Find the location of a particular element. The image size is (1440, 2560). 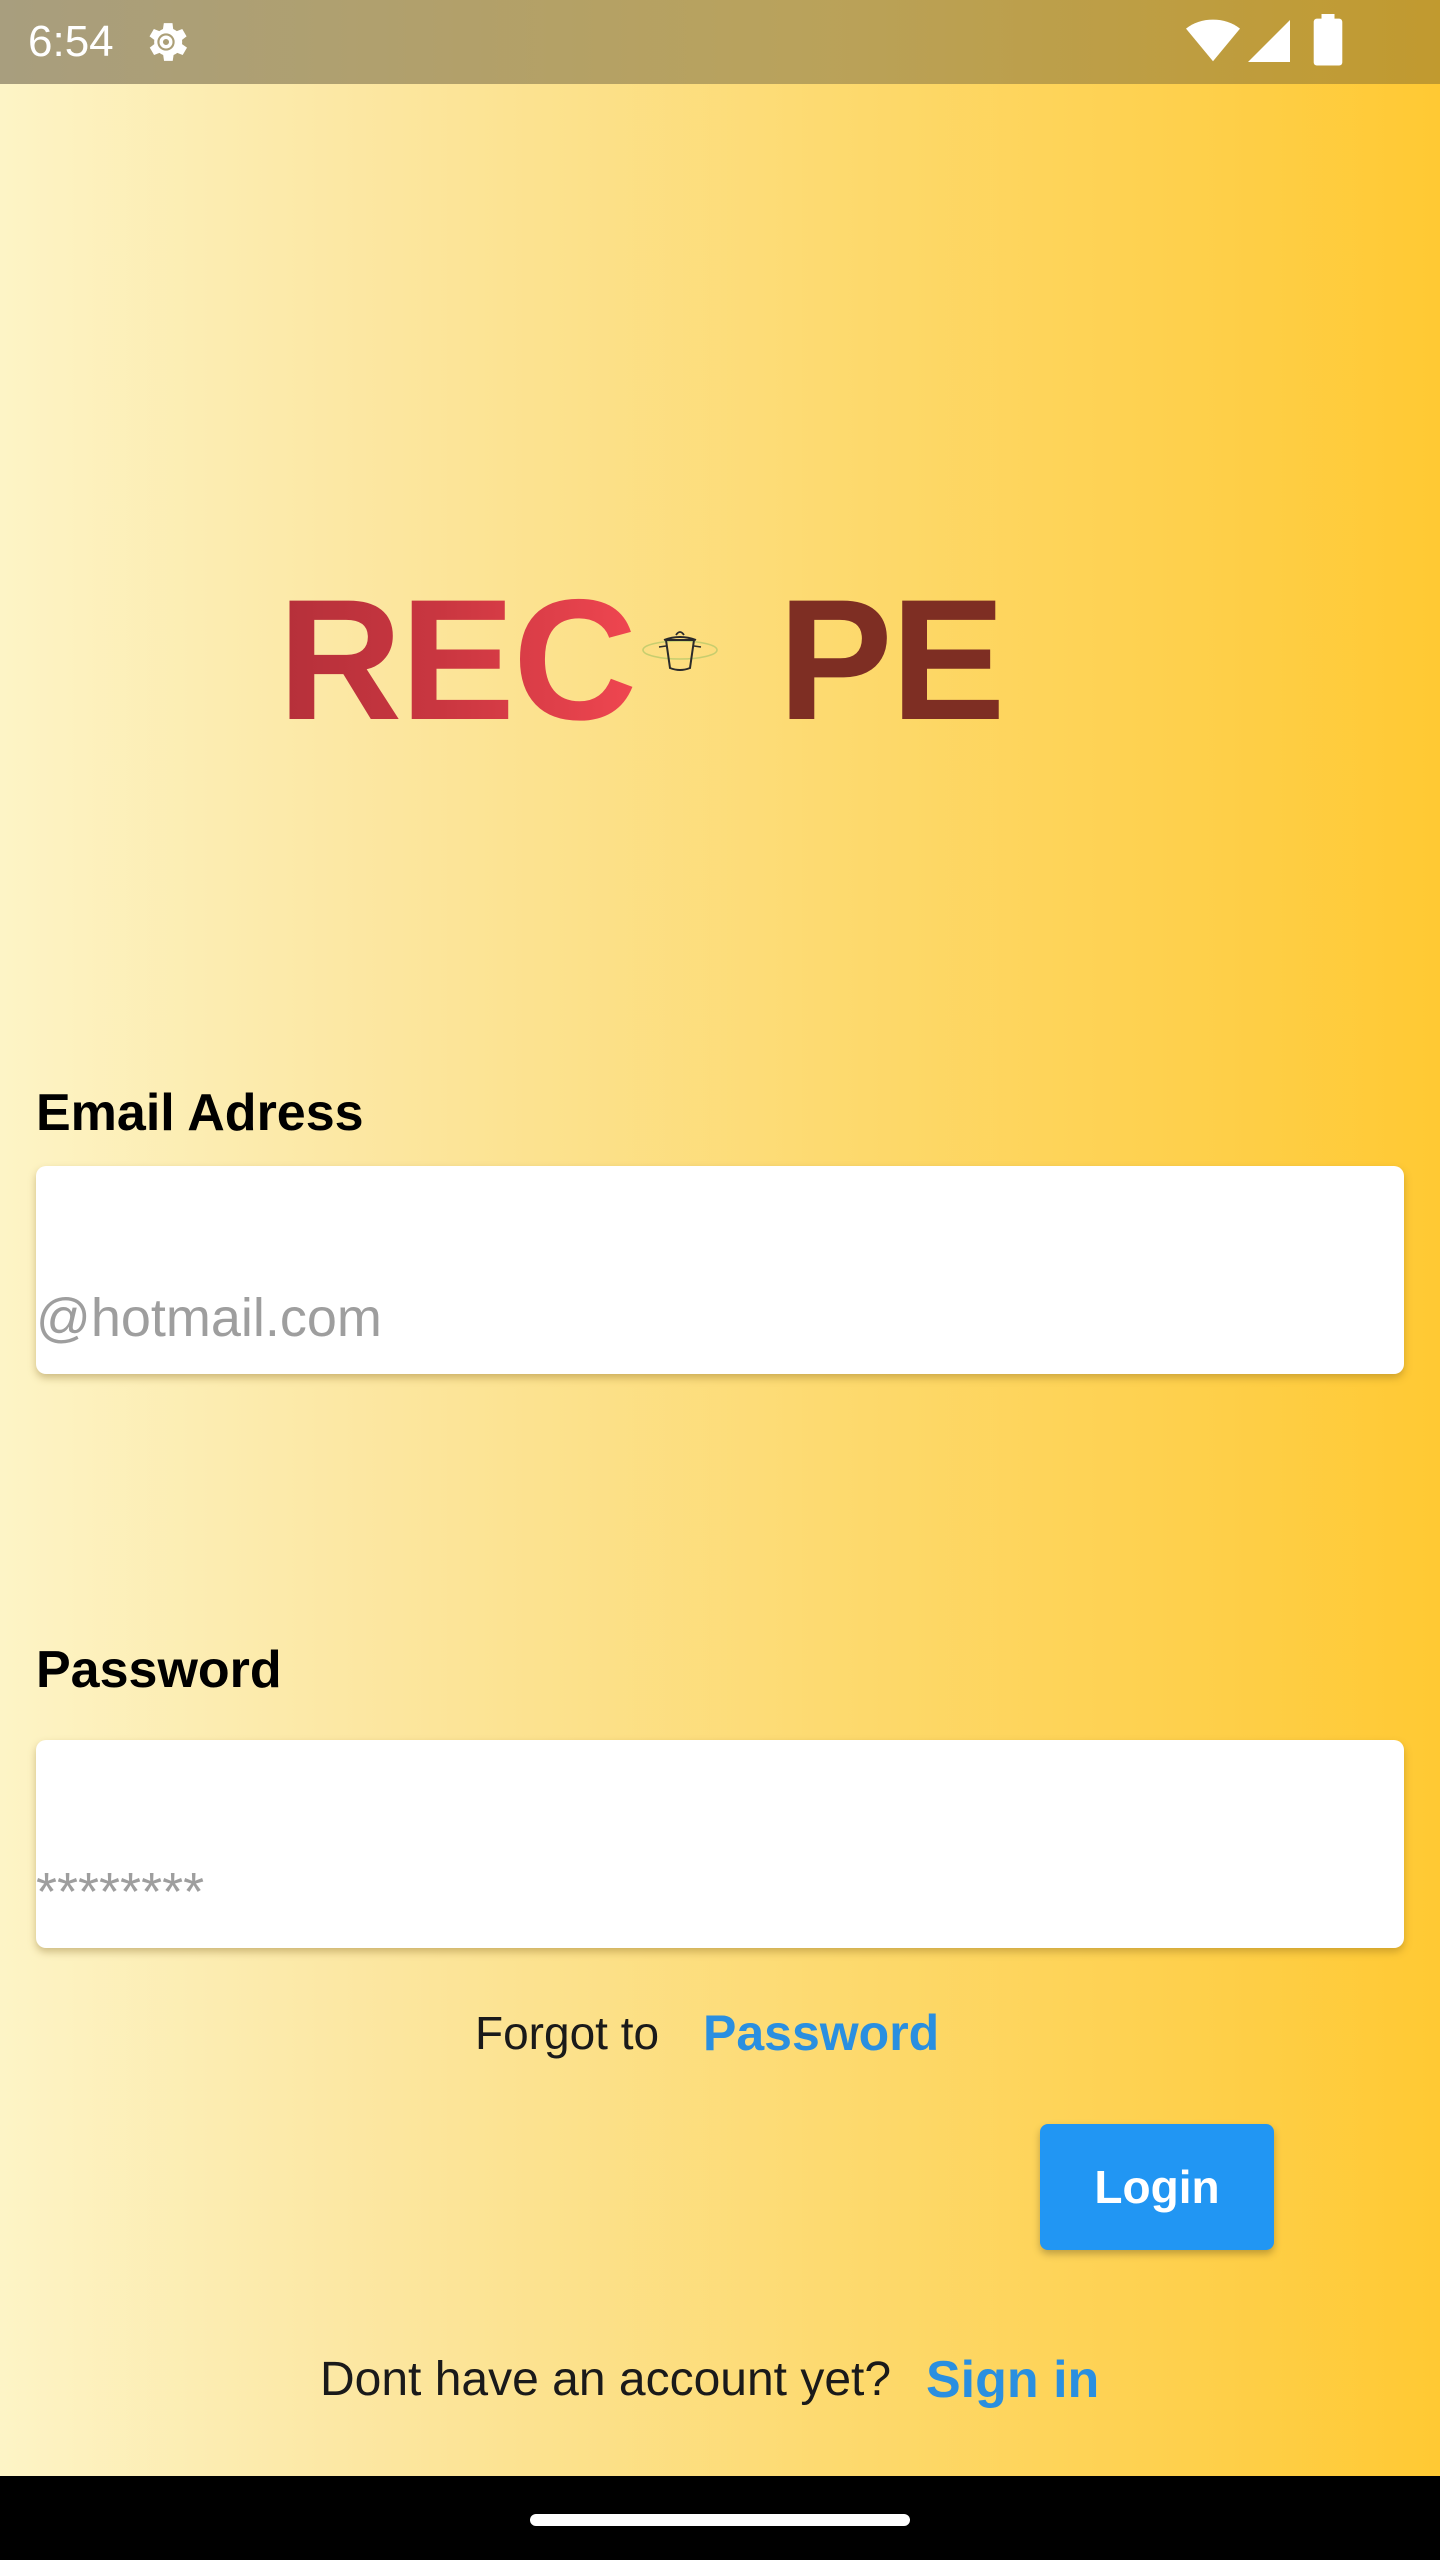

password-label: Password is located at coordinates (159, 1670).